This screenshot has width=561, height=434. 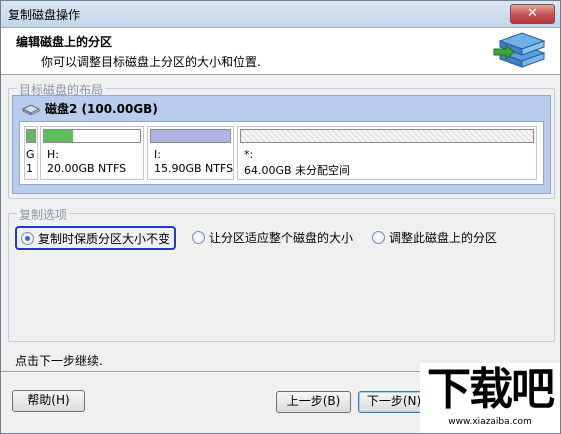 What do you see at coordinates (29, 168) in the screenshot?
I see `partition-info: 1` at bounding box center [29, 168].